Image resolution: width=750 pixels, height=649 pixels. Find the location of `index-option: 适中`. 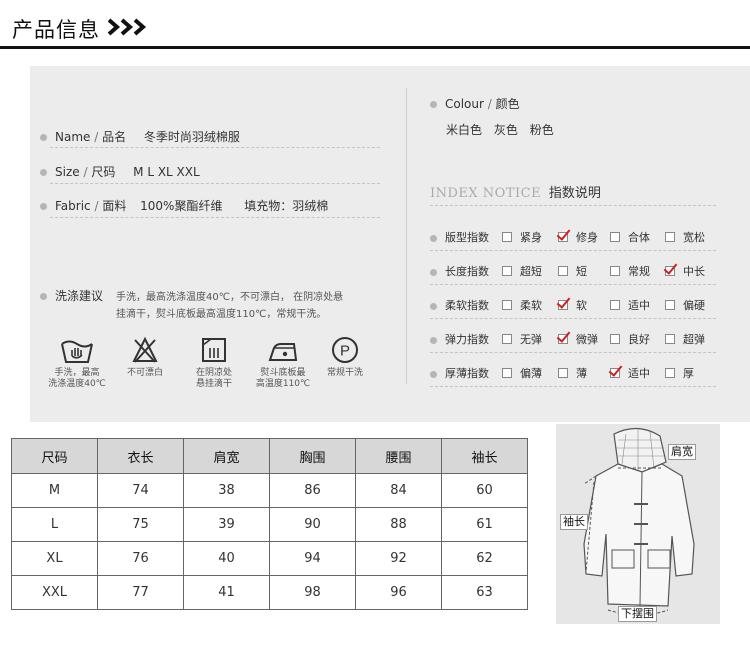

index-option: 适中 is located at coordinates (630, 305).